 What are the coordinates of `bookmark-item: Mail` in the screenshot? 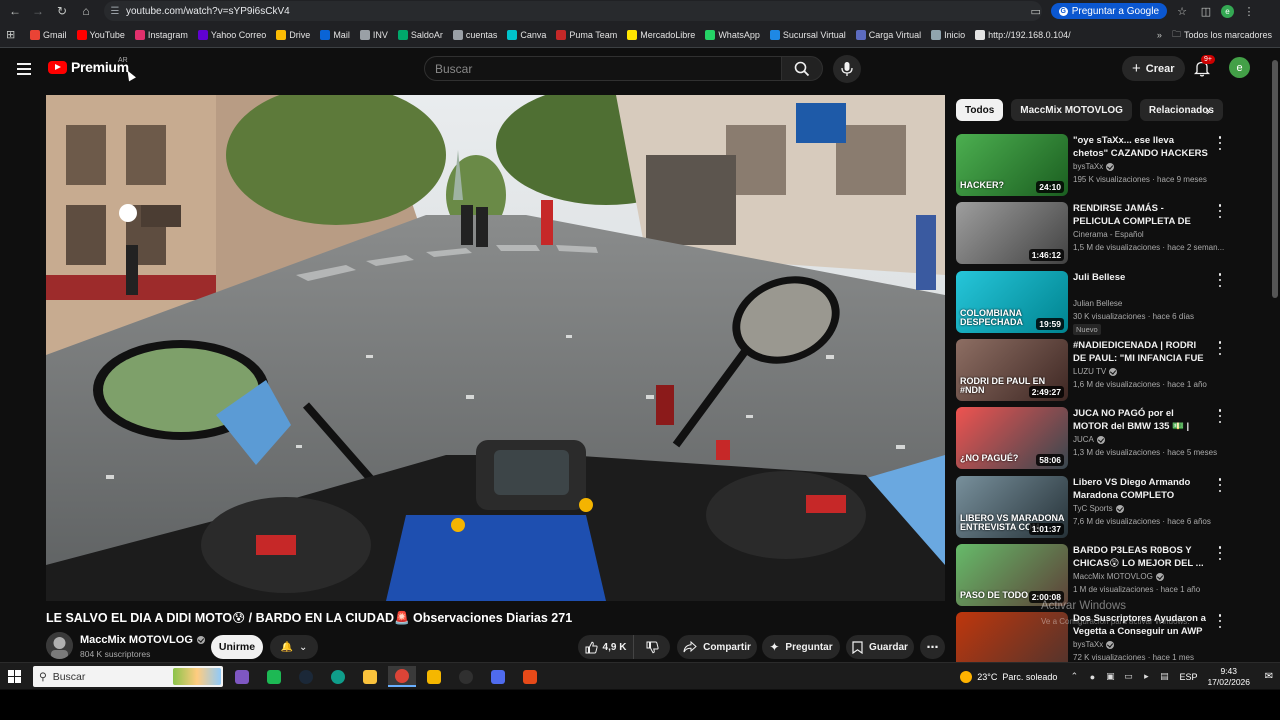 It's located at (335, 34).